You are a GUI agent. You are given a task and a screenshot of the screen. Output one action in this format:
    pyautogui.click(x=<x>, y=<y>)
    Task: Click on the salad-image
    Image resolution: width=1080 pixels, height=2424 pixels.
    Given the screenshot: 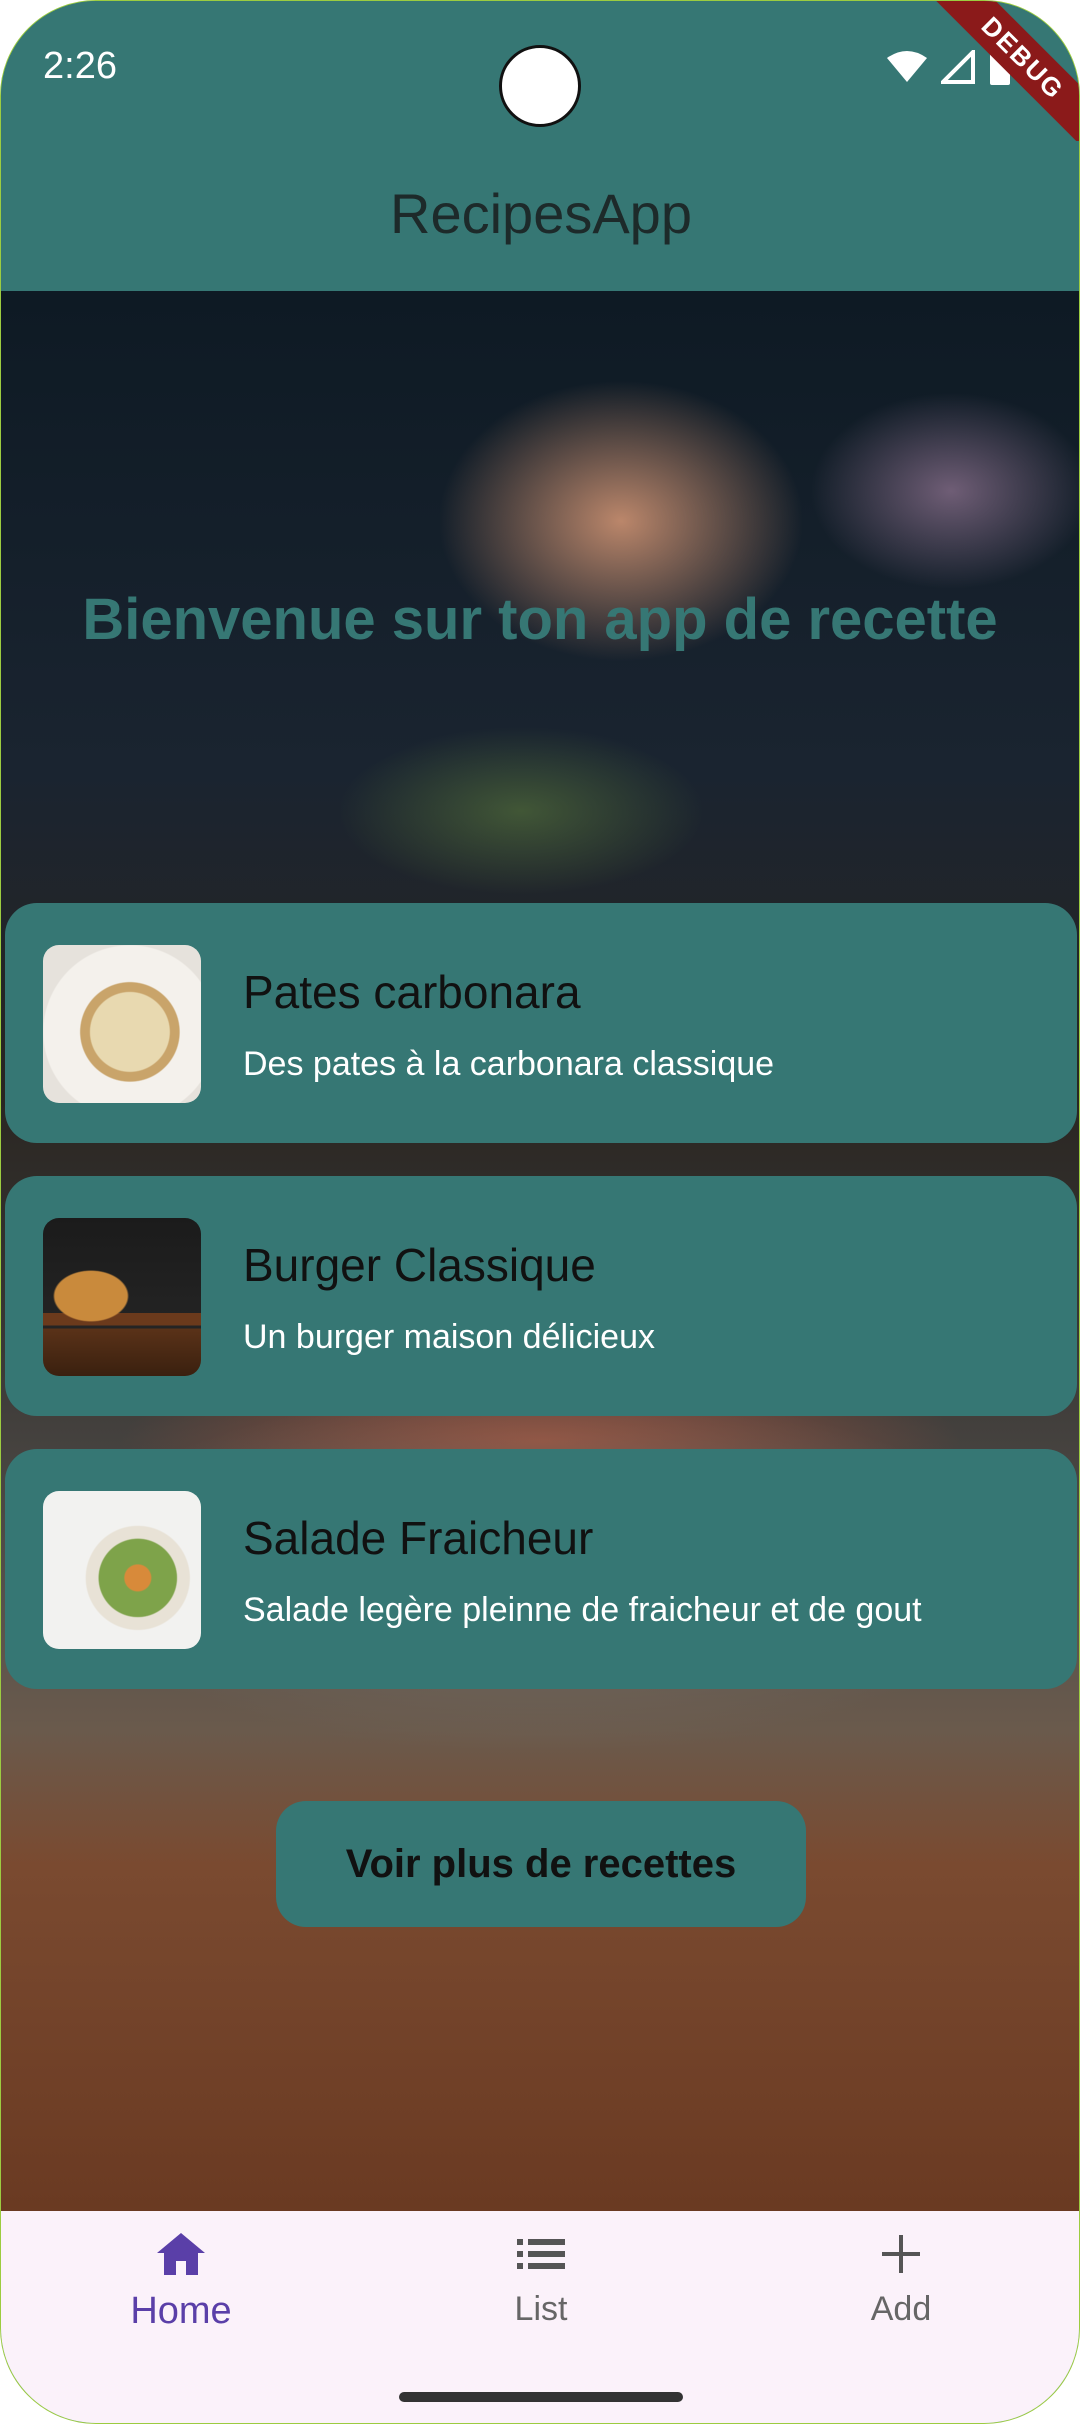 What is the action you would take?
    pyautogui.click(x=122, y=1570)
    